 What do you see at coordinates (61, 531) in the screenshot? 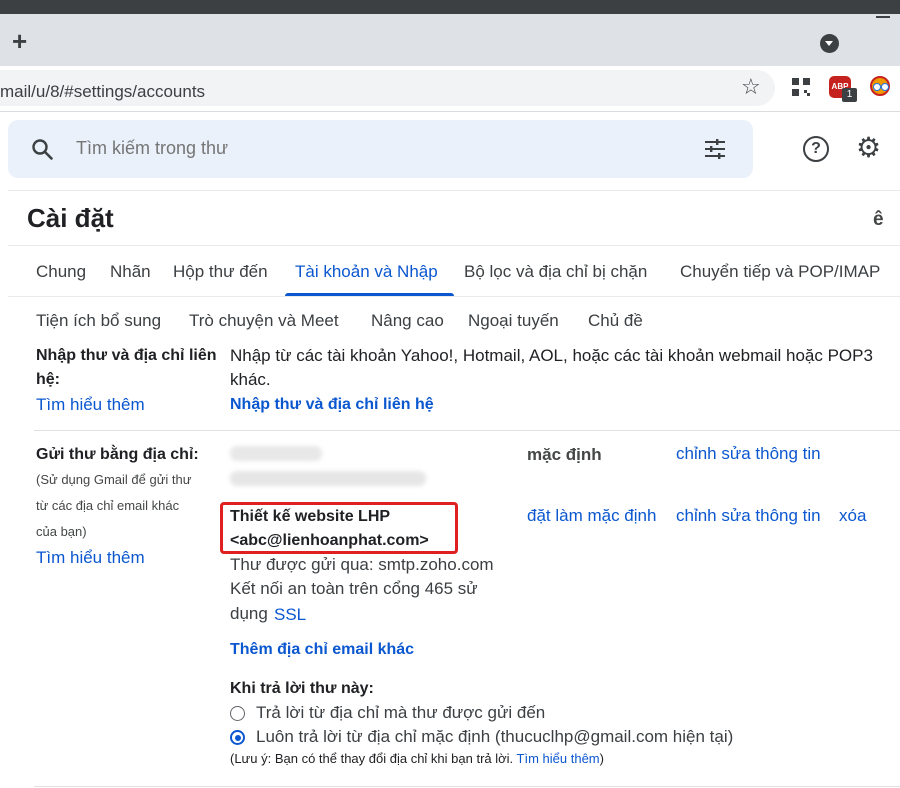
I see `send-as-hint-end: của bạn)` at bounding box center [61, 531].